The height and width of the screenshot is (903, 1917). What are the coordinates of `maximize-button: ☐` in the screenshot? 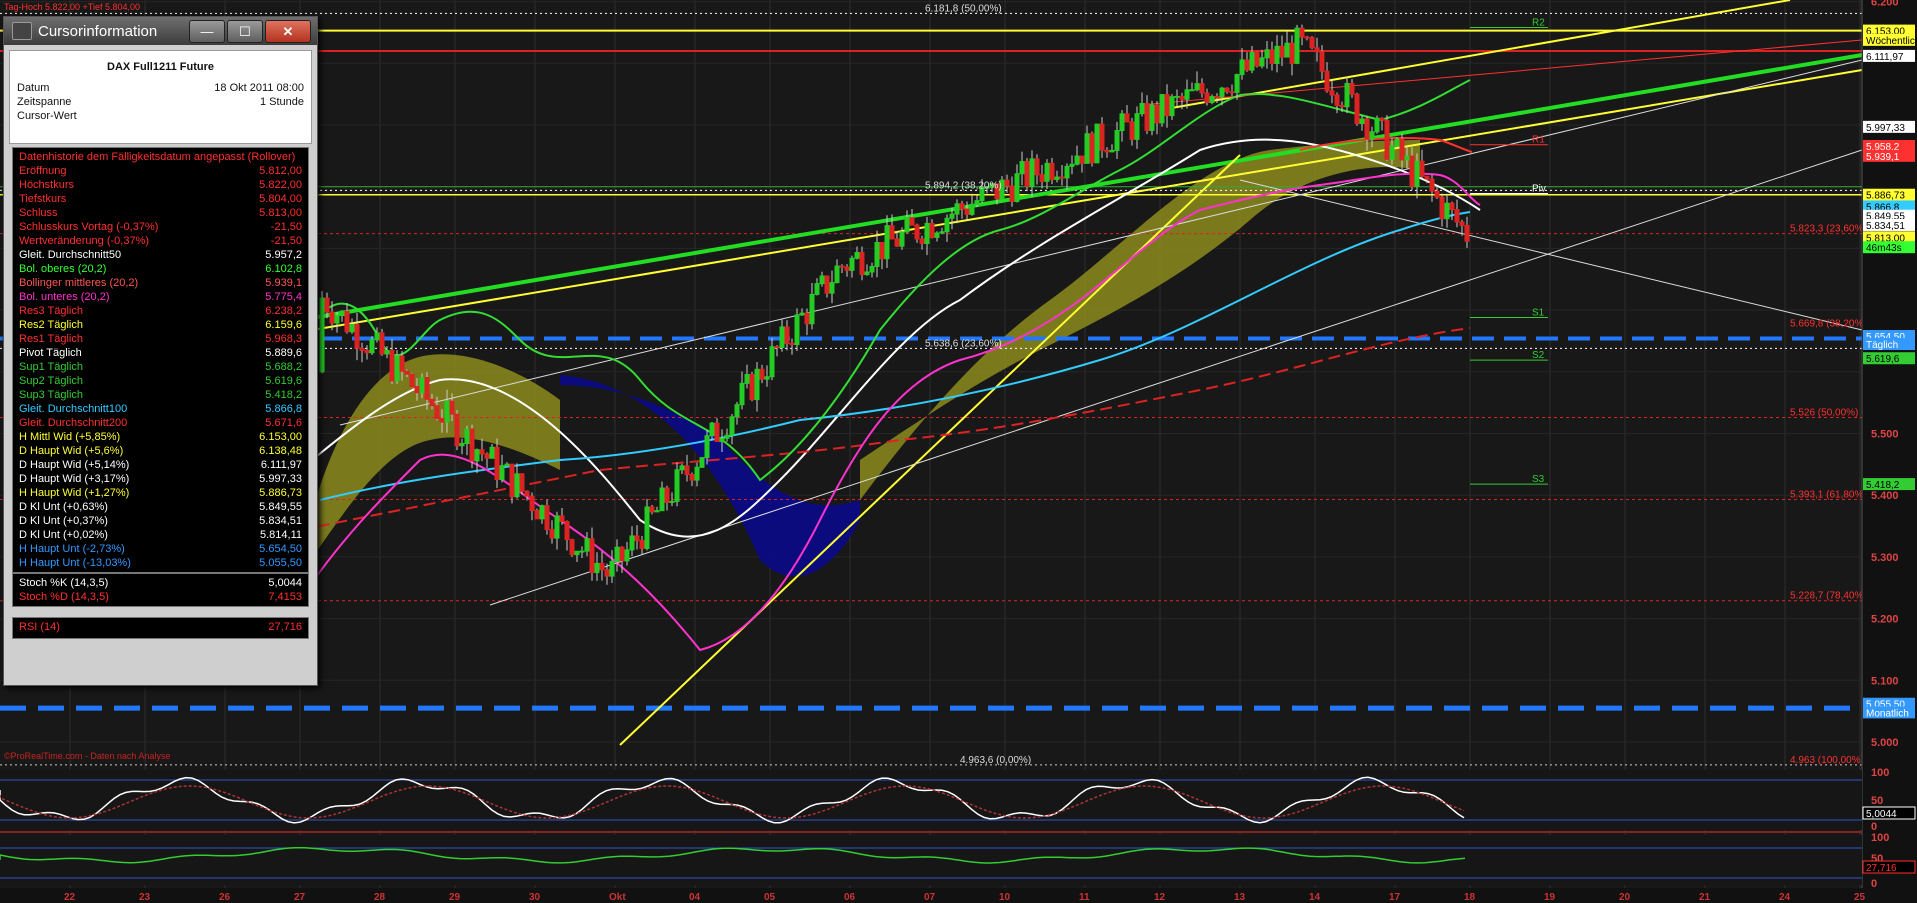 It's located at (245, 31).